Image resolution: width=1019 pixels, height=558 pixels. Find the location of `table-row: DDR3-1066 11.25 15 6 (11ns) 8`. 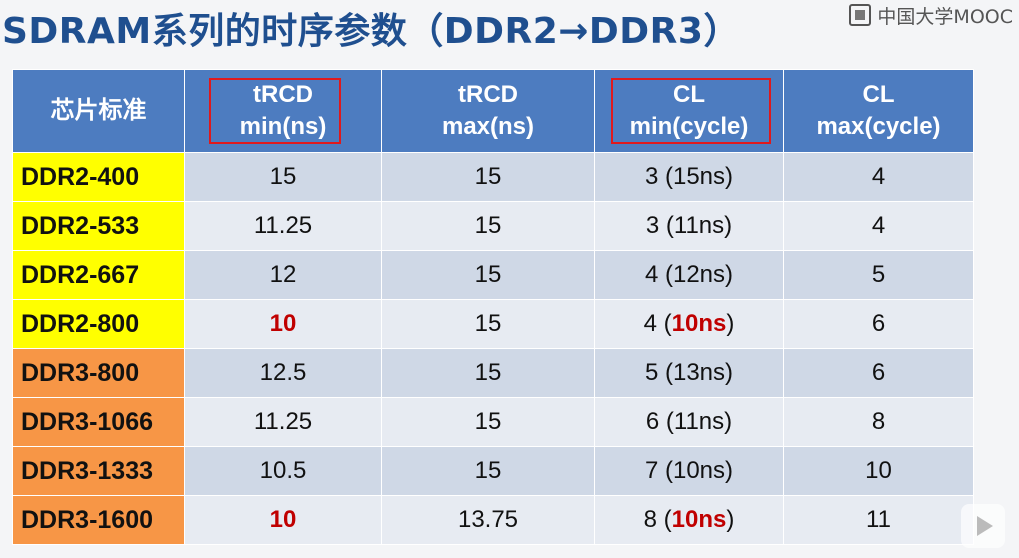

table-row: DDR3-1066 11.25 15 6 (11ns) 8 is located at coordinates (493, 422).